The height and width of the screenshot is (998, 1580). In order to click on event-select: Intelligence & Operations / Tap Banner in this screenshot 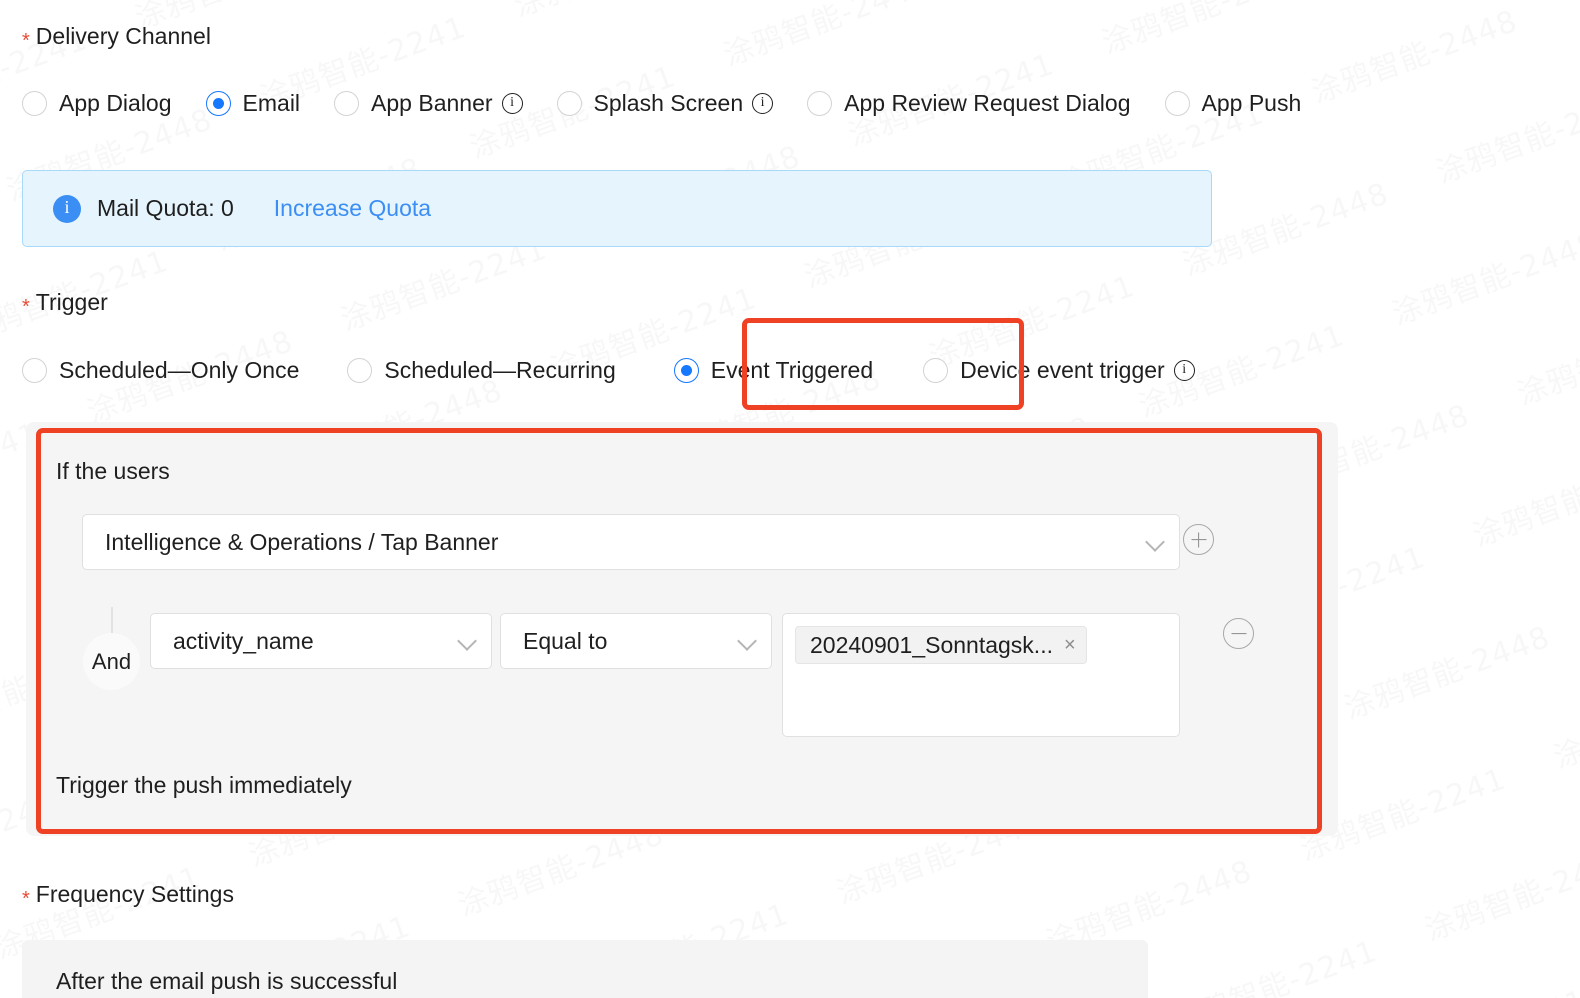, I will do `click(631, 542)`.